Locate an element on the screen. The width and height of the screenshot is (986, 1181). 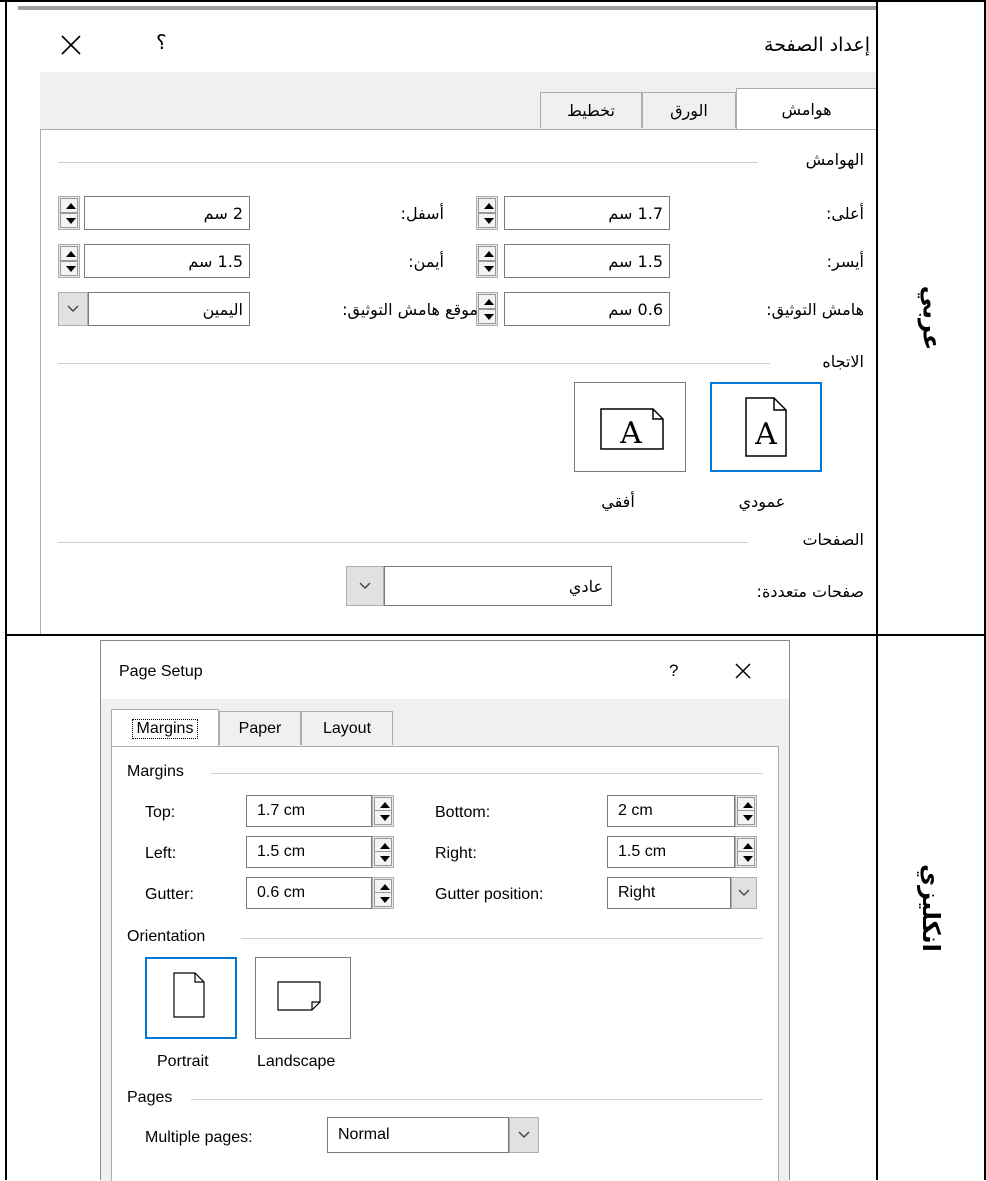
portrait-label: عمودي is located at coordinates (762, 501).